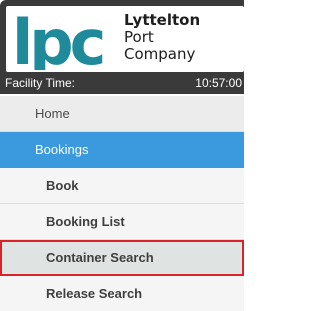  I want to click on nav-item-release-search: Release Search, so click(122, 293).